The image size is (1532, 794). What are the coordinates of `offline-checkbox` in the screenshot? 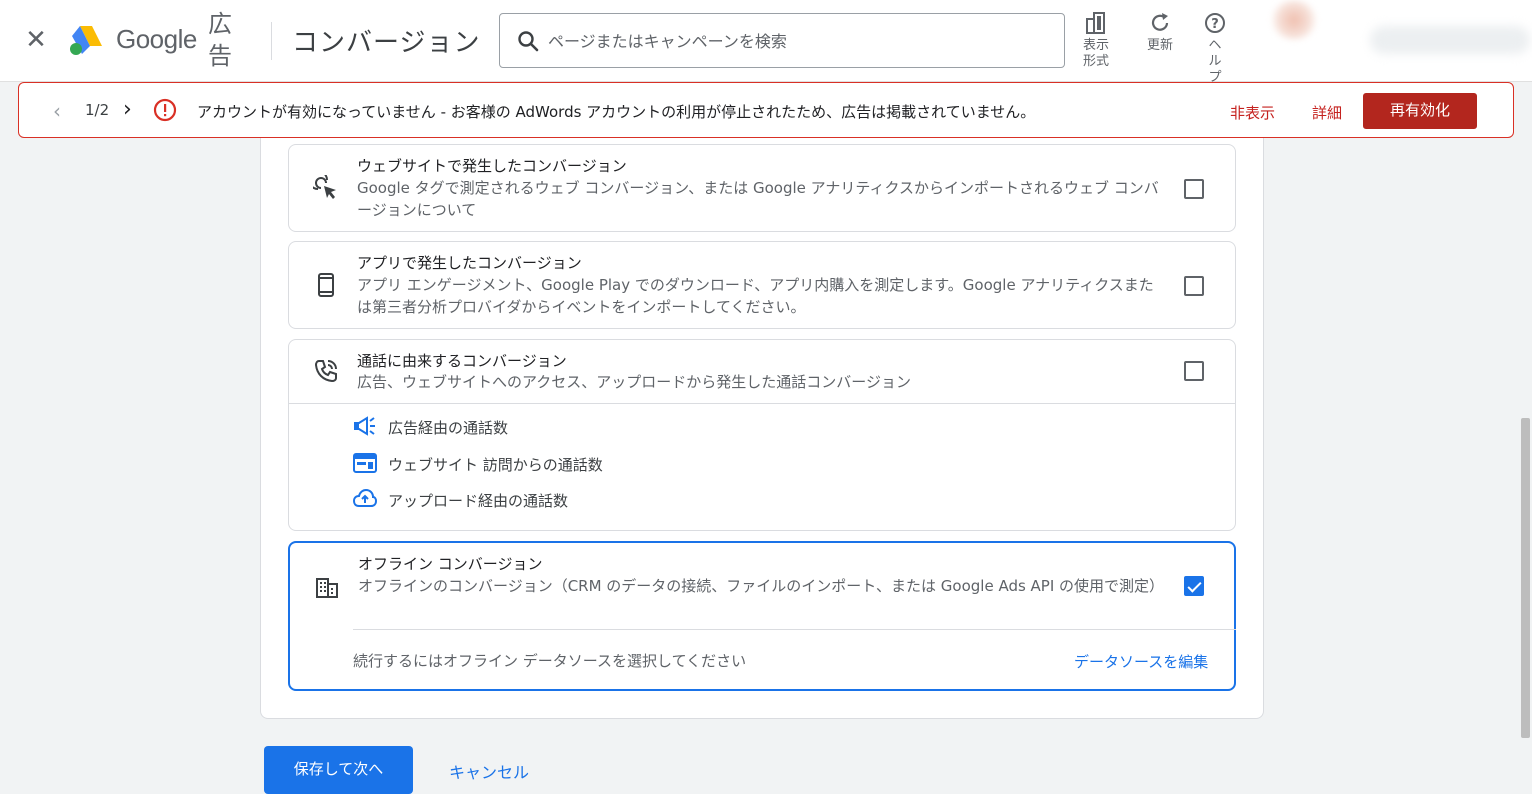 It's located at (1194, 586).